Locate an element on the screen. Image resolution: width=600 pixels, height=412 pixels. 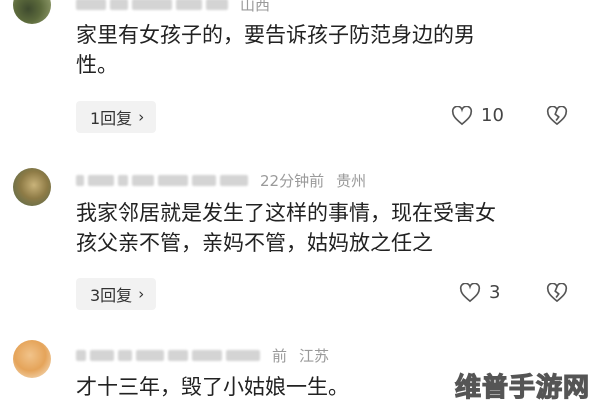
like-button: 10 is located at coordinates (477, 115).